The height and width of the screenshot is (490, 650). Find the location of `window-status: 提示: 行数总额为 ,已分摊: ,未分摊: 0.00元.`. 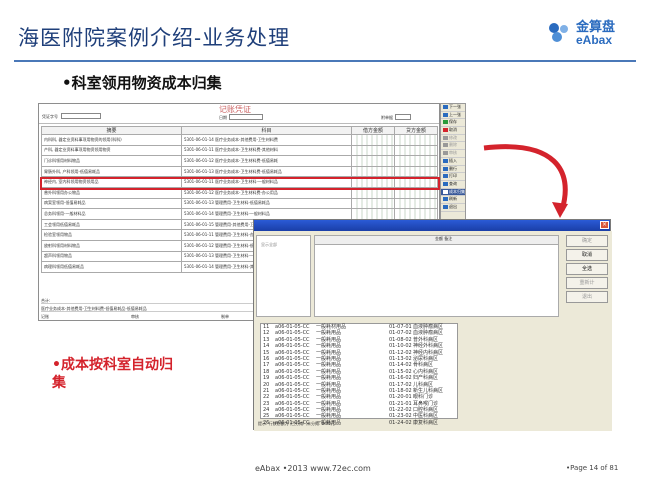

window-status: 提示: 行数总额为 ,已分摊: ,未分摊: 0.00元. is located at coordinates (297, 423).